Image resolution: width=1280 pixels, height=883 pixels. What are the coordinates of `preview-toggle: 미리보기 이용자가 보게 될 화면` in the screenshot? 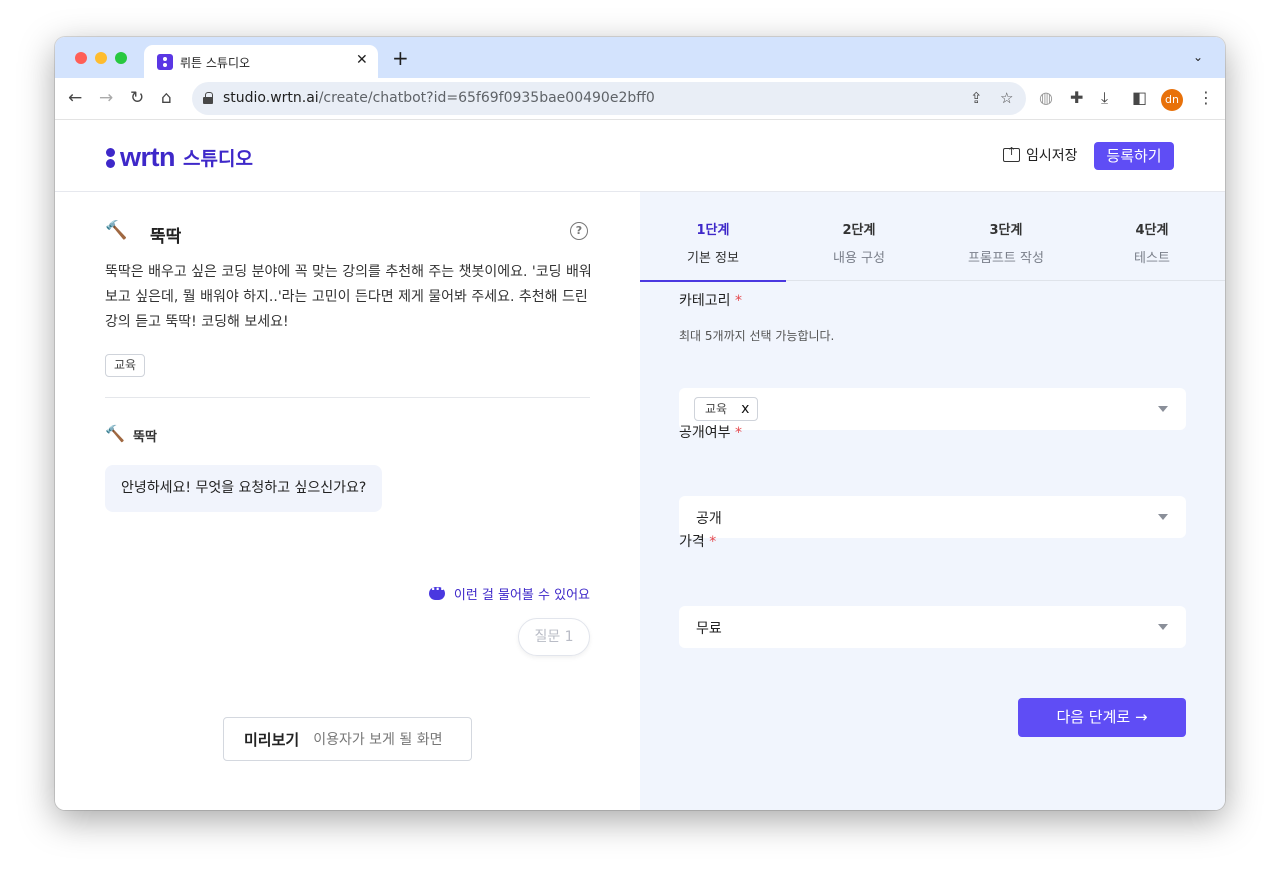 It's located at (347, 739).